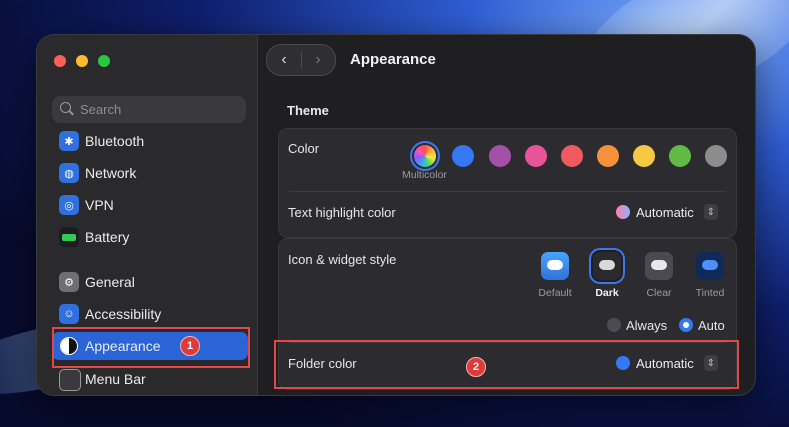  Describe the element at coordinates (115, 141) in the screenshot. I see `sidebar-item-label: Bluetooth` at that location.